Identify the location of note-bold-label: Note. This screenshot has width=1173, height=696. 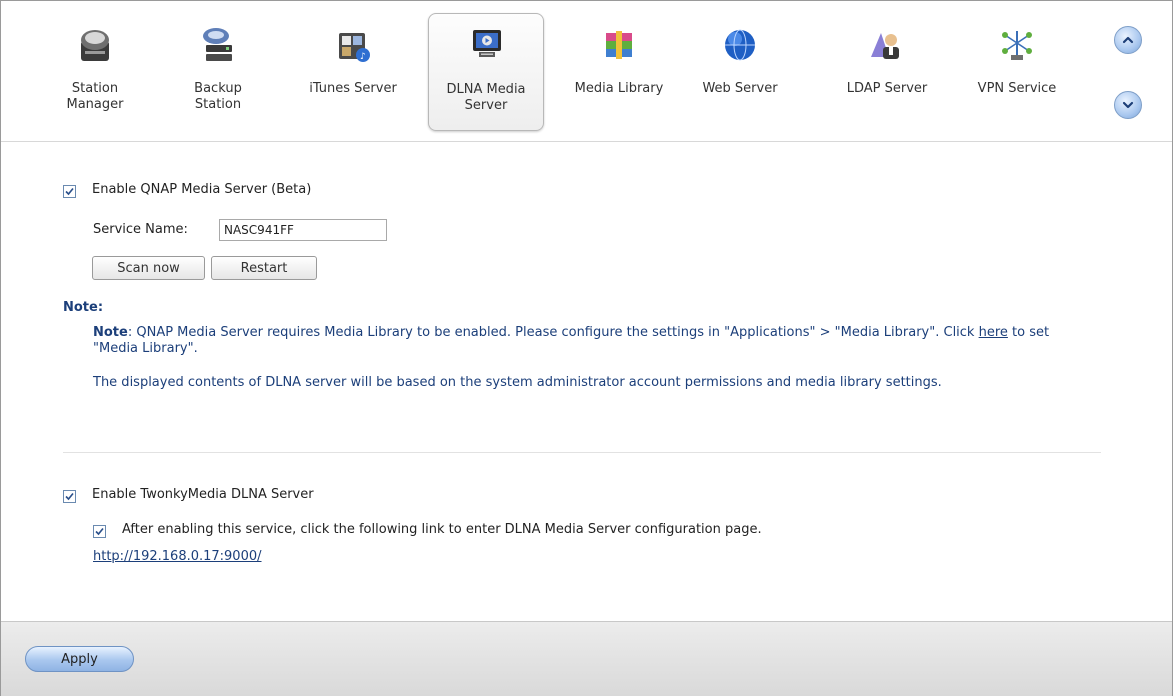
(110, 332).